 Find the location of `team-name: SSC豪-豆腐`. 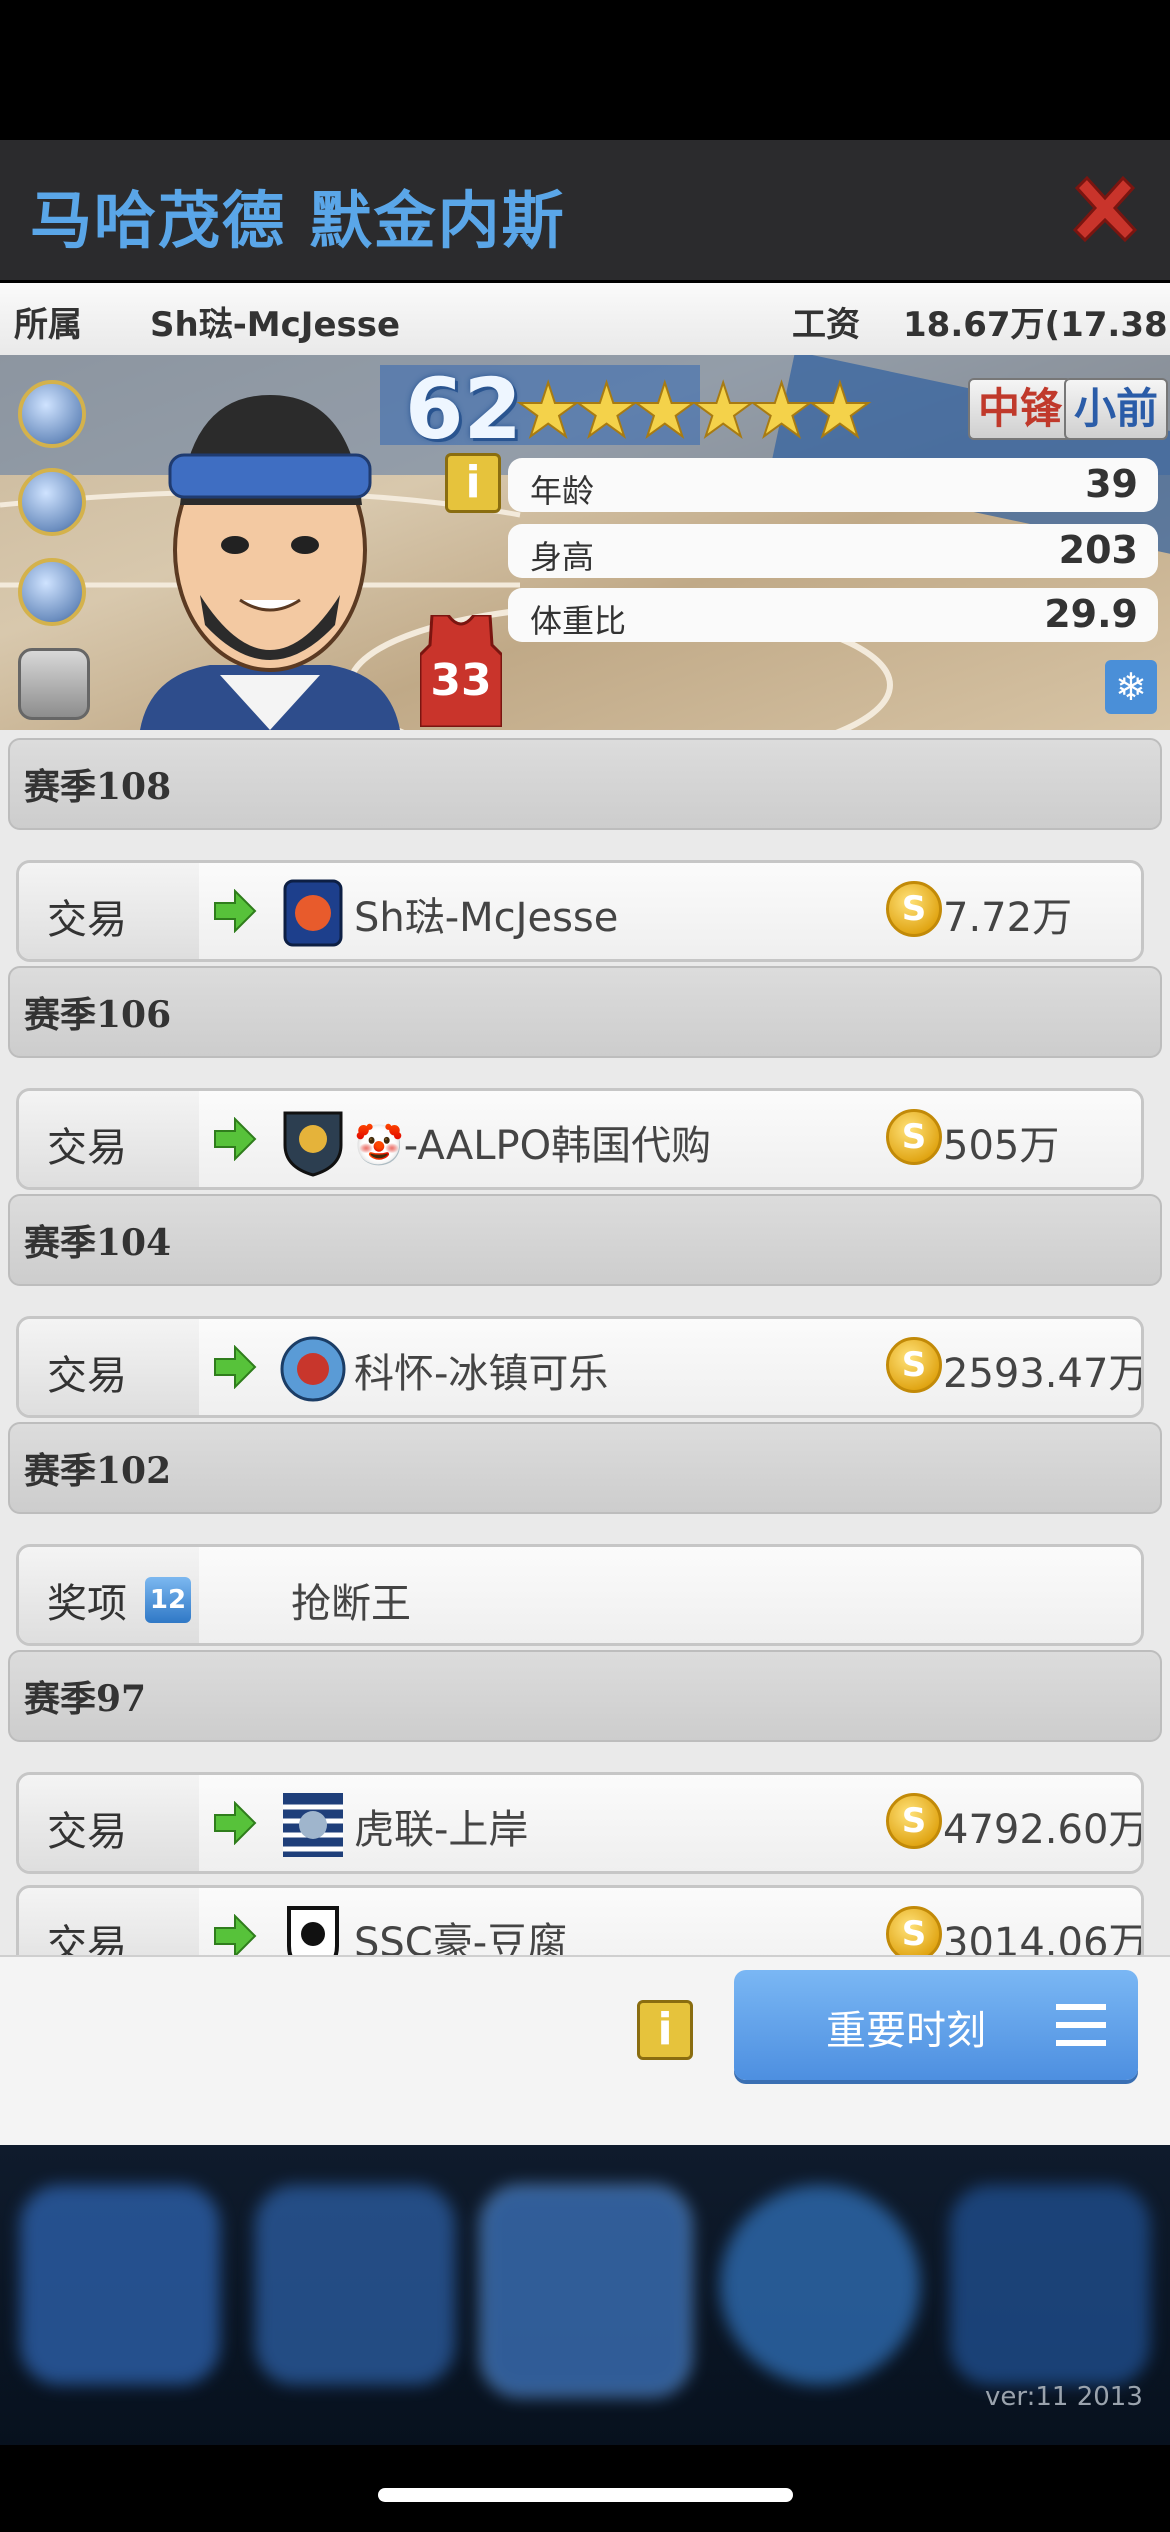

team-name: SSC豪-豆腐 is located at coordinates (461, 1937).